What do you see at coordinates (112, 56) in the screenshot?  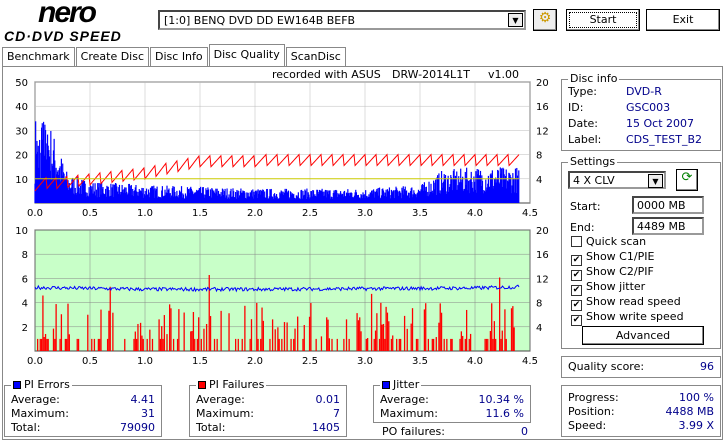 I see `tab-create-disc: Create Disc` at bounding box center [112, 56].